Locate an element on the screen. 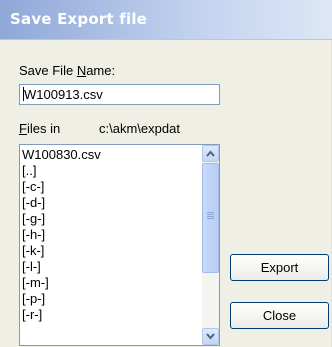 The height and width of the screenshot is (347, 332). input-value: W100913.csv is located at coordinates (63, 94).